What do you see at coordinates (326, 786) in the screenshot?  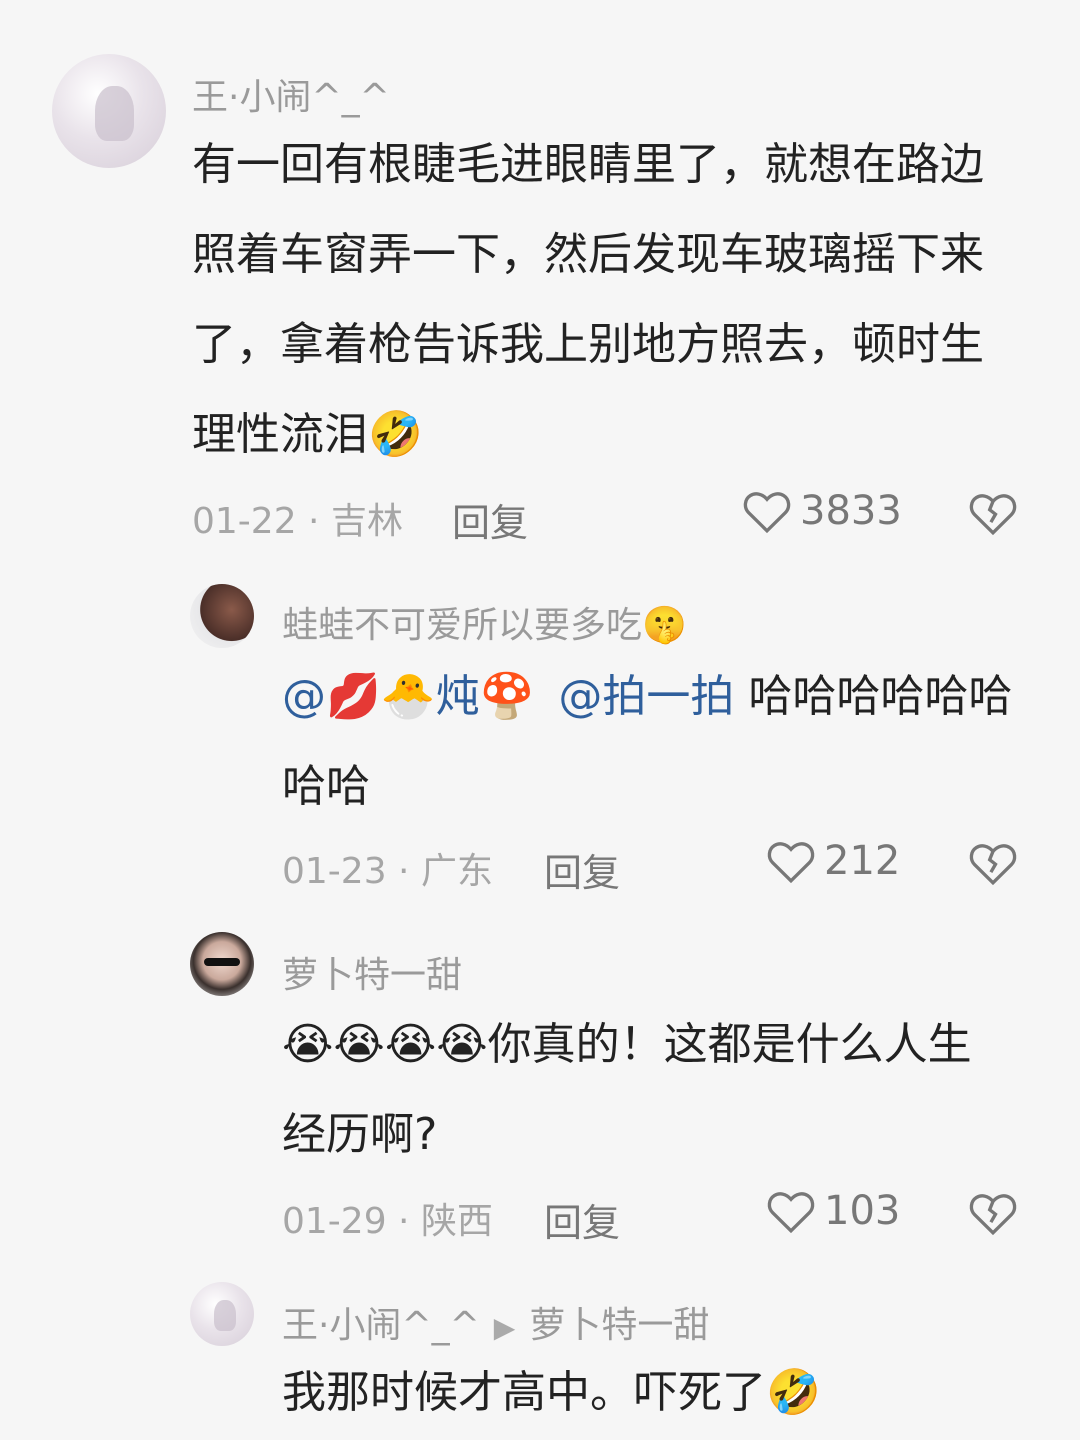 I see `comment-line: 哈哈` at bounding box center [326, 786].